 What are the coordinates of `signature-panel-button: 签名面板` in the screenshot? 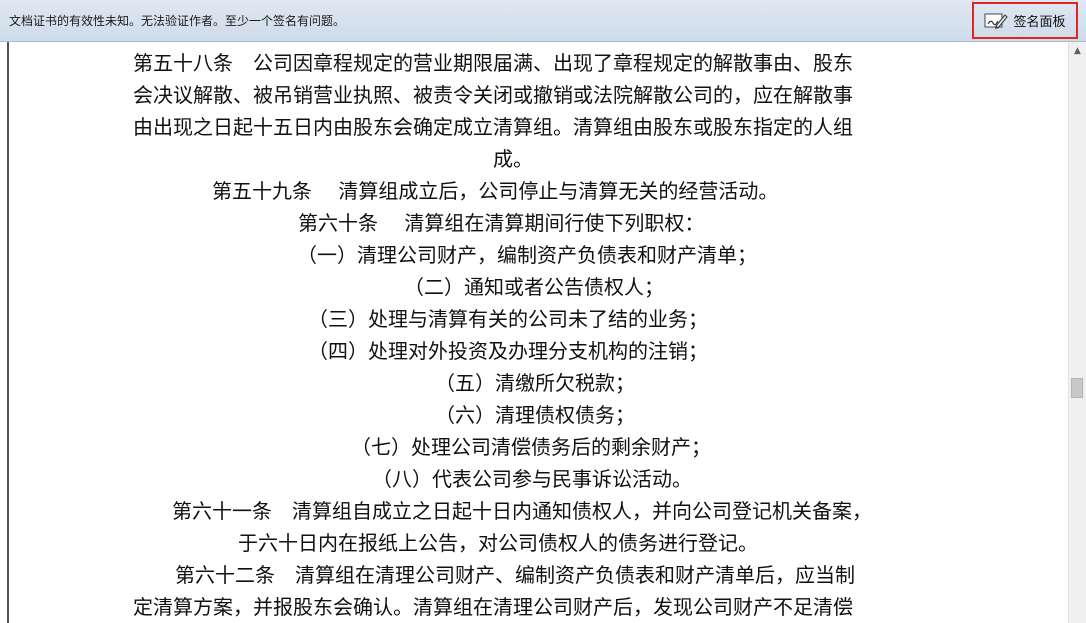 It's located at (1025, 20).